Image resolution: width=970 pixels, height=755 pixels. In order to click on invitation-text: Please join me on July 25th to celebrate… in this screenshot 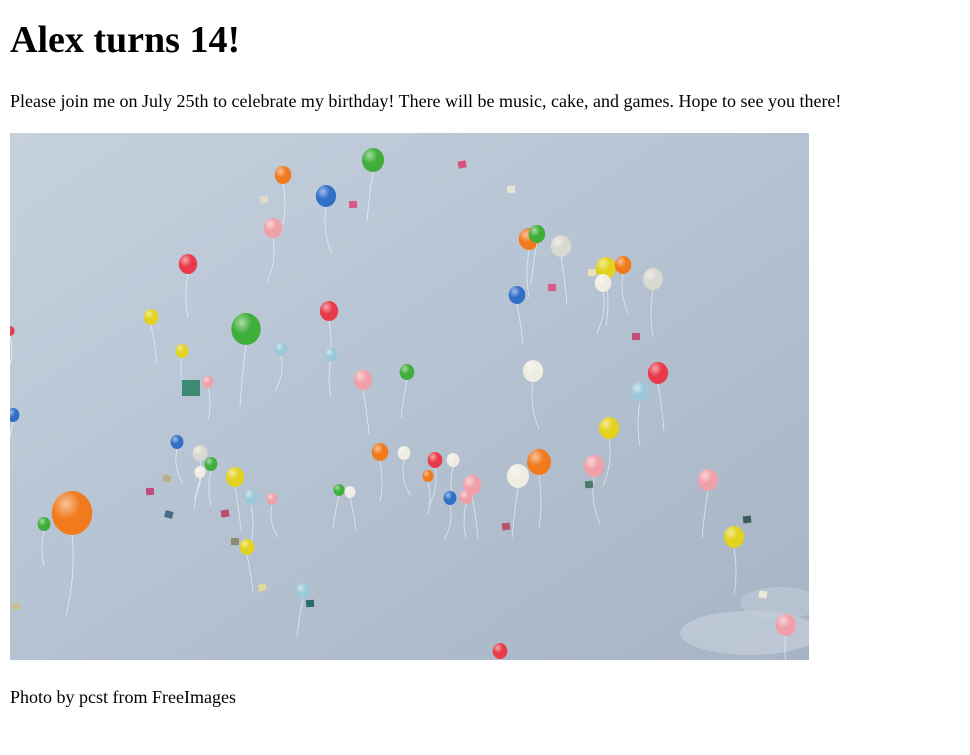, I will do `click(426, 101)`.